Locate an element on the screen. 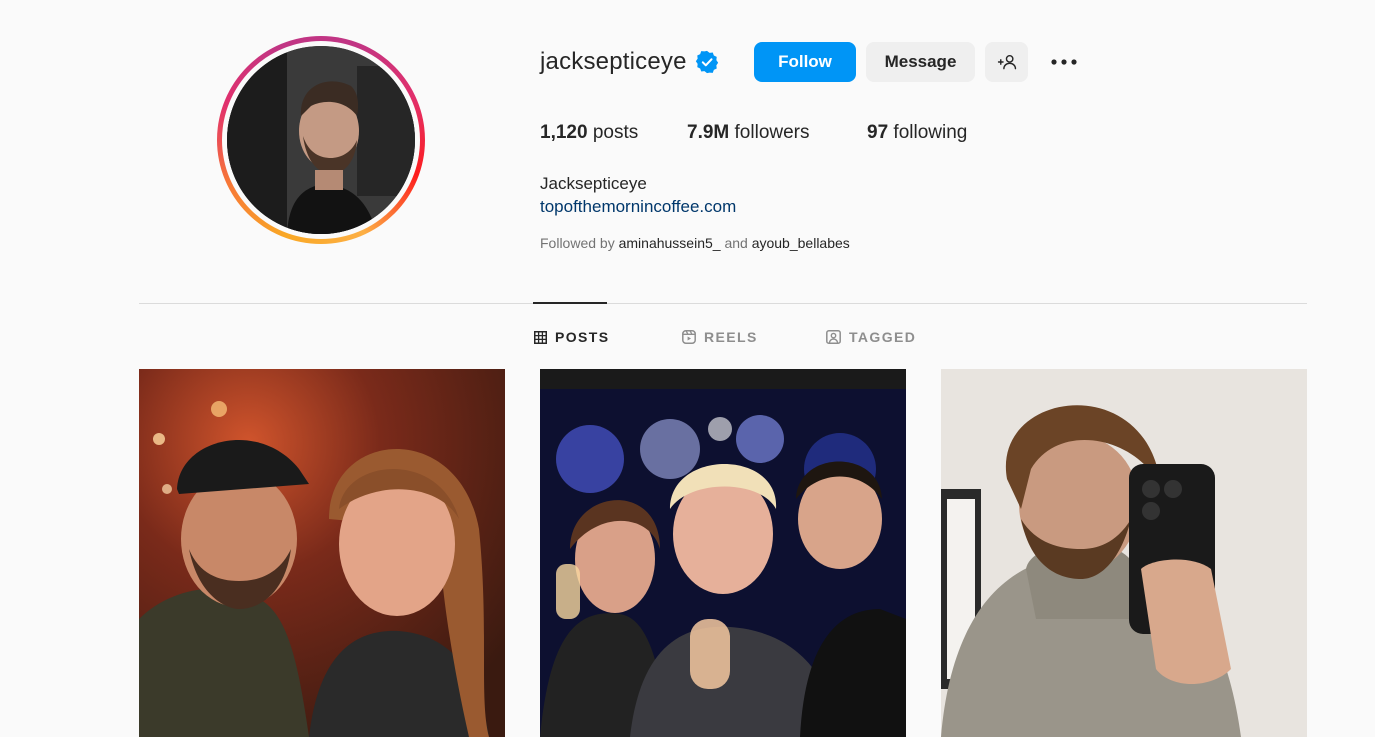 The height and width of the screenshot is (737, 1375). profile-username: jacksepticeye is located at coordinates (613, 61).